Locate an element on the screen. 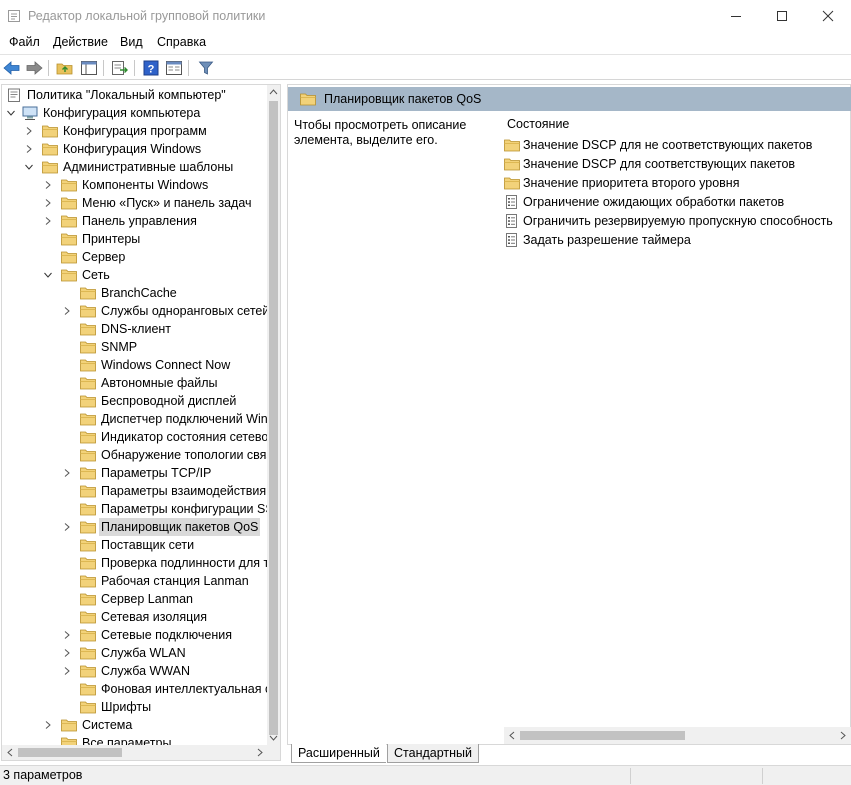 The width and height of the screenshot is (851, 785). toolbar: ? is located at coordinates (425, 67).